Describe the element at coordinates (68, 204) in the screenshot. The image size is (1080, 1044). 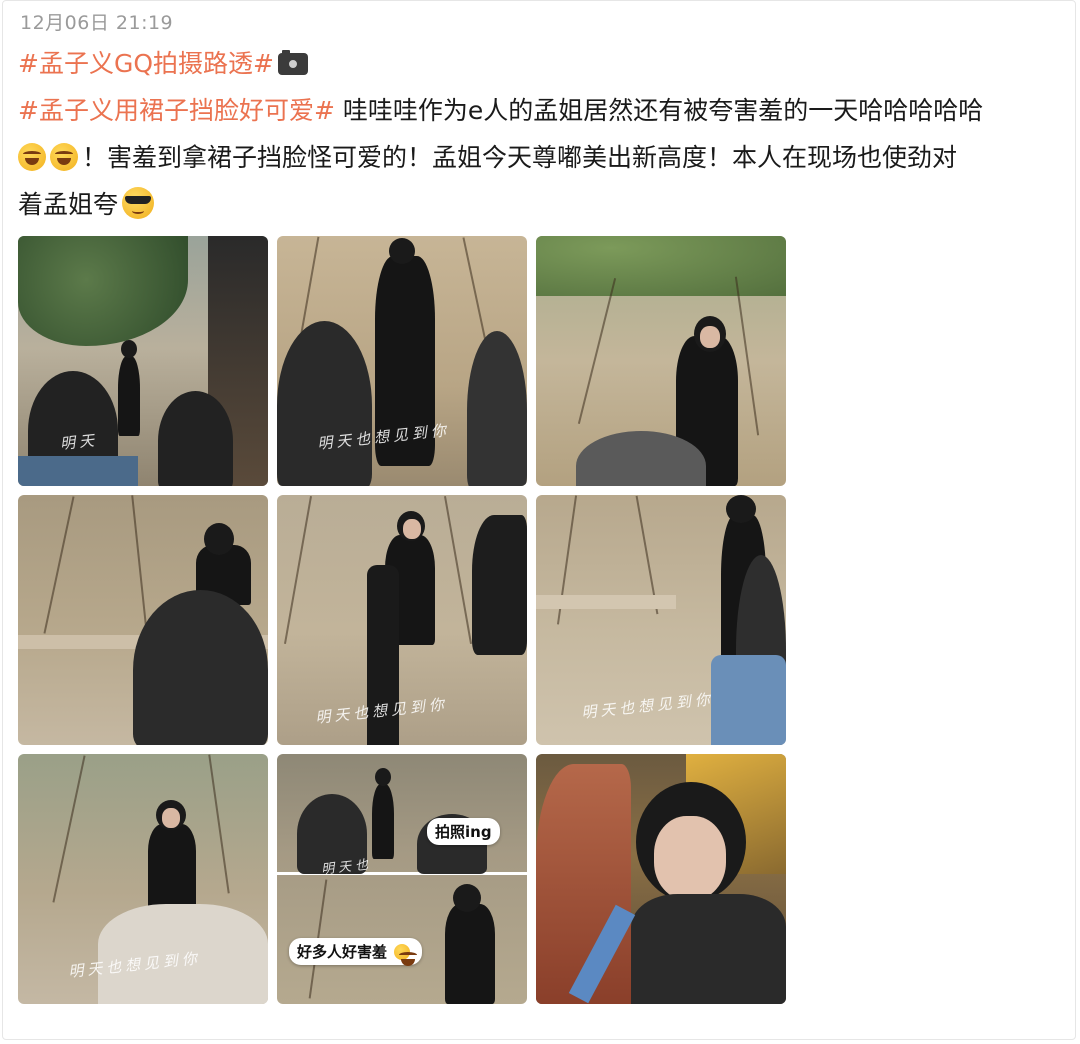
I see `post-body-text-3: 着孟姐夸` at that location.